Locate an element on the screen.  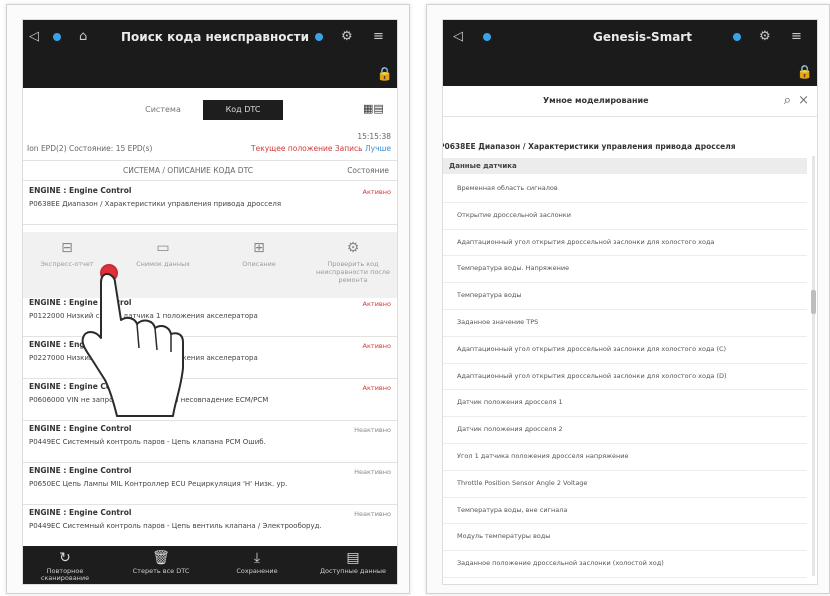
page-title: Поиск кода неисправности is located at coordinates (215, 37).